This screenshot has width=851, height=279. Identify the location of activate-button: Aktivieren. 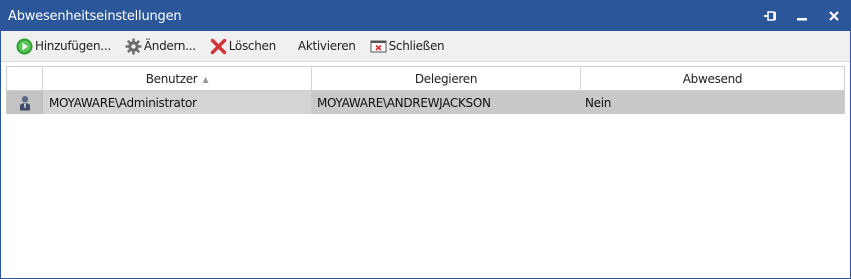
(327, 46).